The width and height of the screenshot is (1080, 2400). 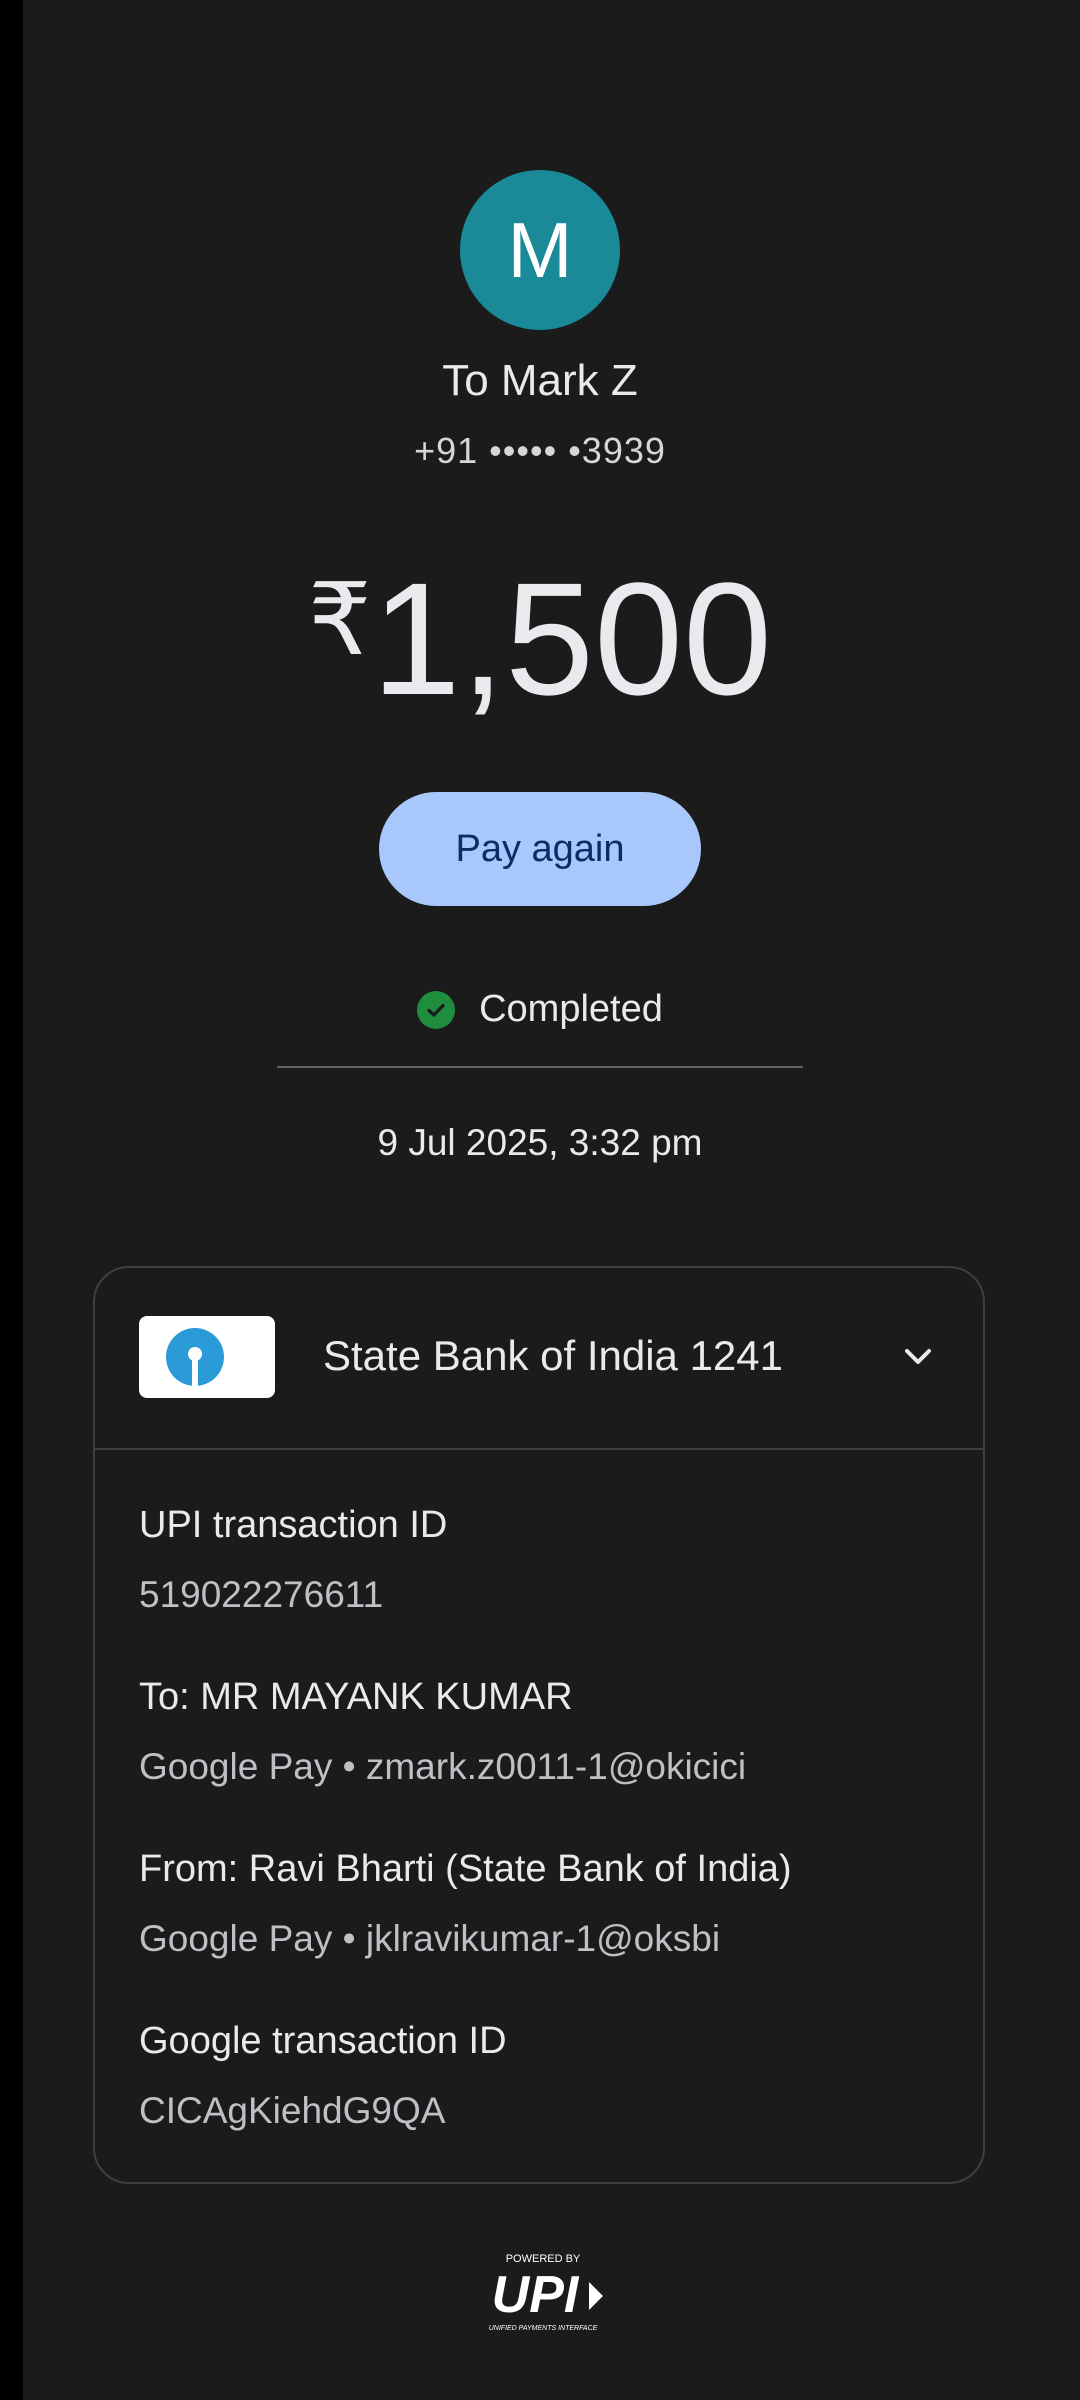 What do you see at coordinates (356, 1697) in the screenshot?
I see `to-recipient-label: To: MR MAYANK KUMAR` at bounding box center [356, 1697].